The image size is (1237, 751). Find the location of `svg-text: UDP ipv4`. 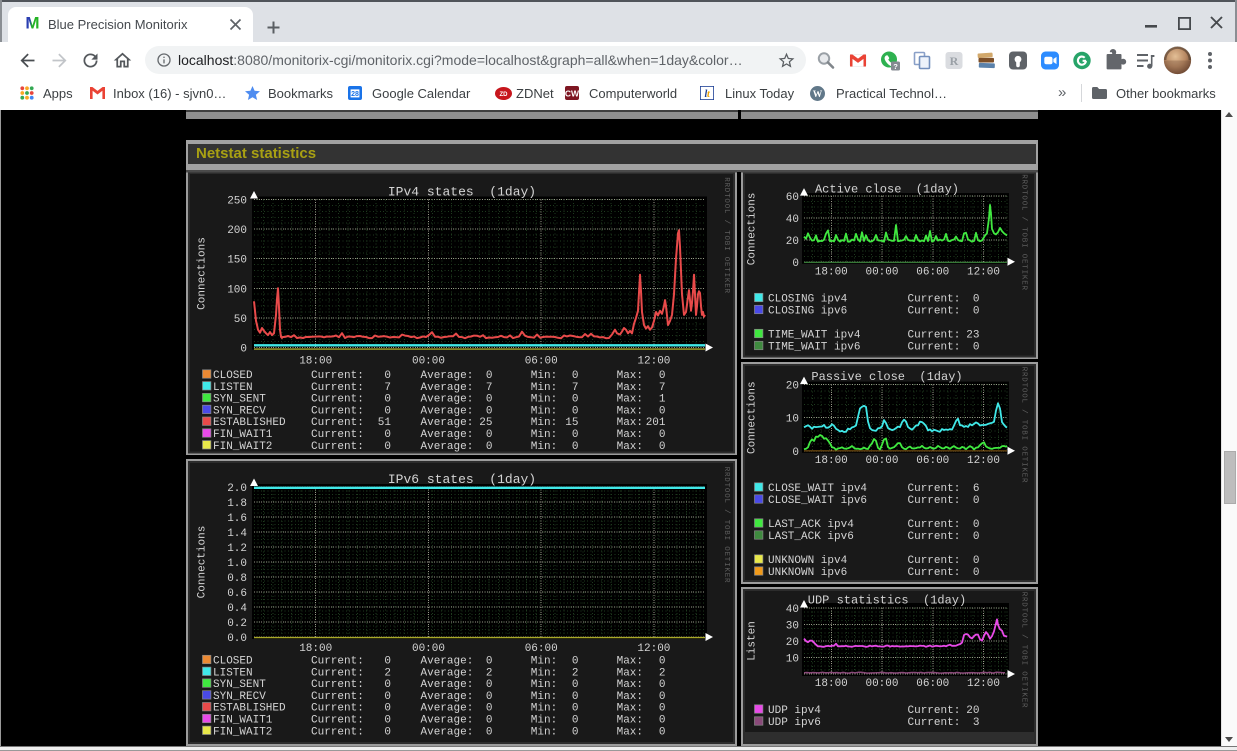

svg-text: UDP ipv4 is located at coordinates (794, 711).